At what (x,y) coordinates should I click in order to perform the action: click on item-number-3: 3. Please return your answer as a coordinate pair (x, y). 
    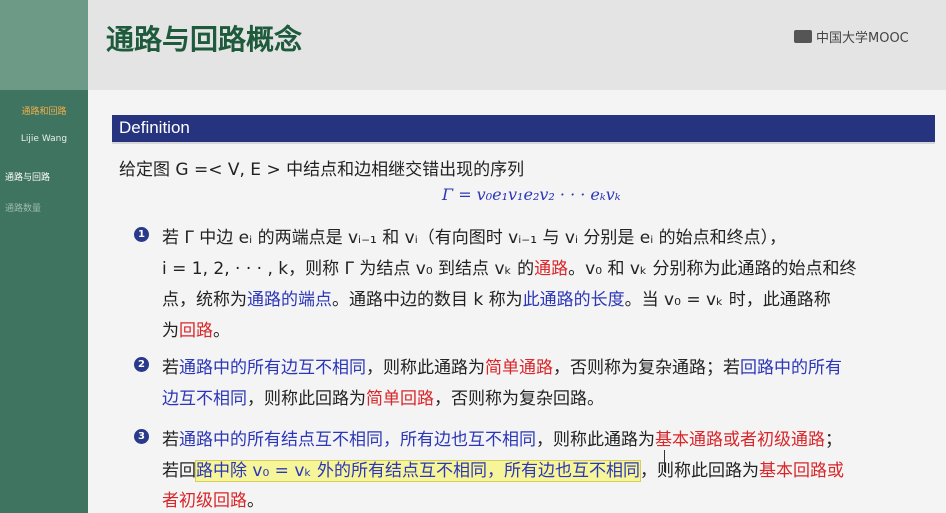
    Looking at the image, I should click on (141, 436).